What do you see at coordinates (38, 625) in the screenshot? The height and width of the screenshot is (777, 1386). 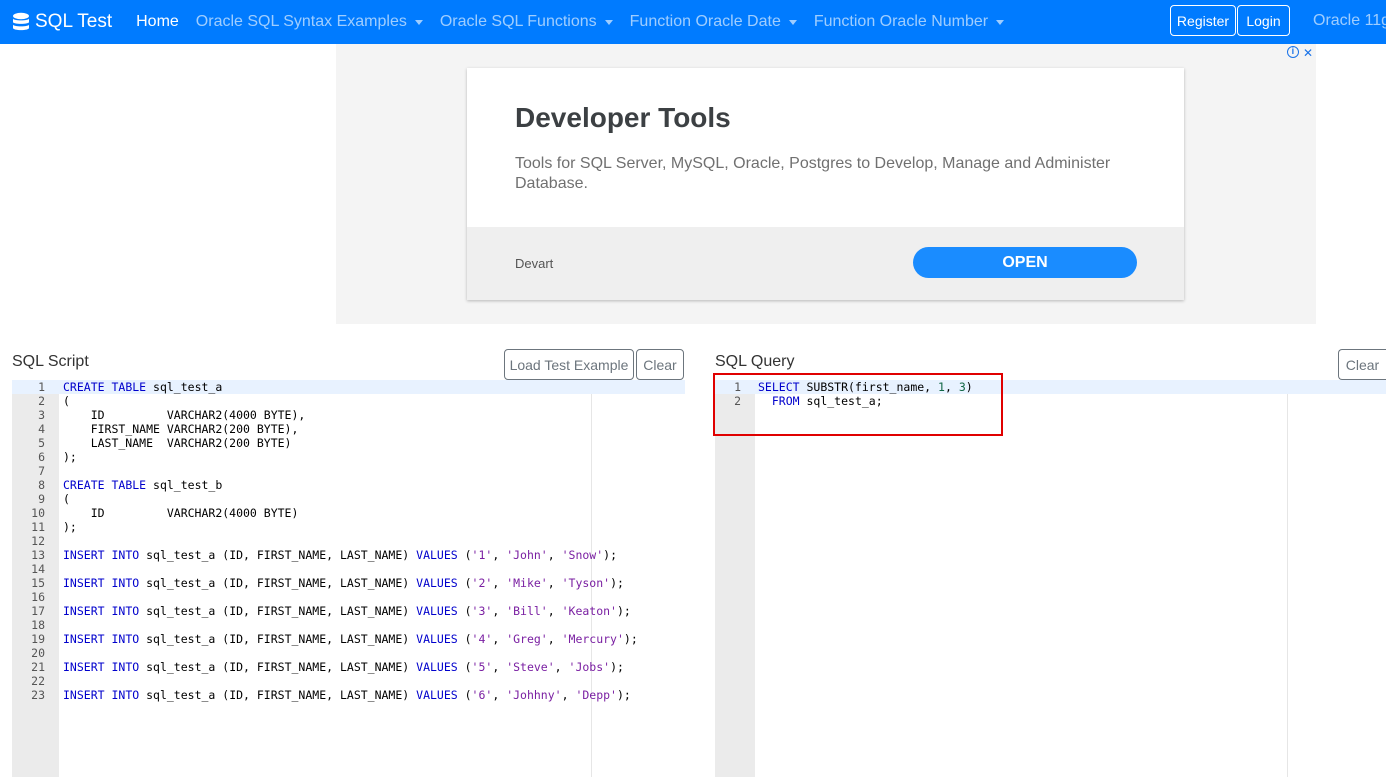 I see `line-number: 18` at bounding box center [38, 625].